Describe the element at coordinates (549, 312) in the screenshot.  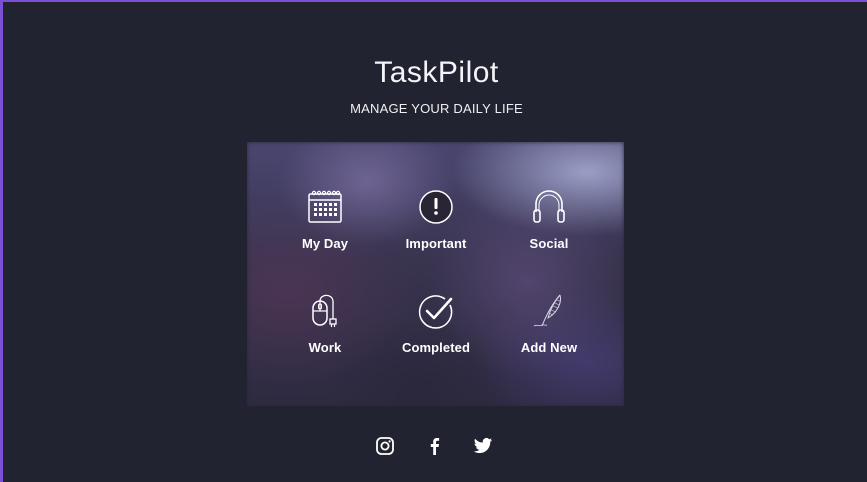
I see `feather-pen-icon` at that location.